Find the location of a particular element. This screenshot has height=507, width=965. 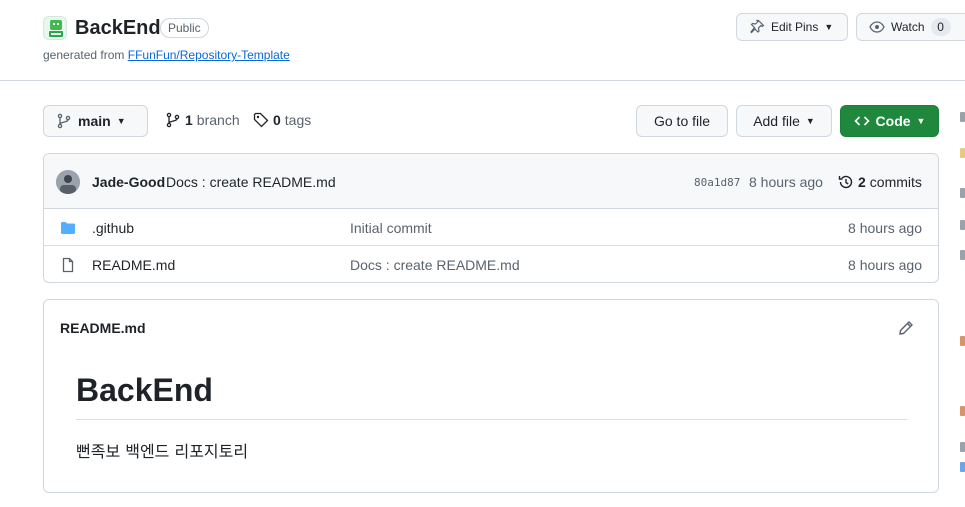

tag-label: tags is located at coordinates (298, 120).